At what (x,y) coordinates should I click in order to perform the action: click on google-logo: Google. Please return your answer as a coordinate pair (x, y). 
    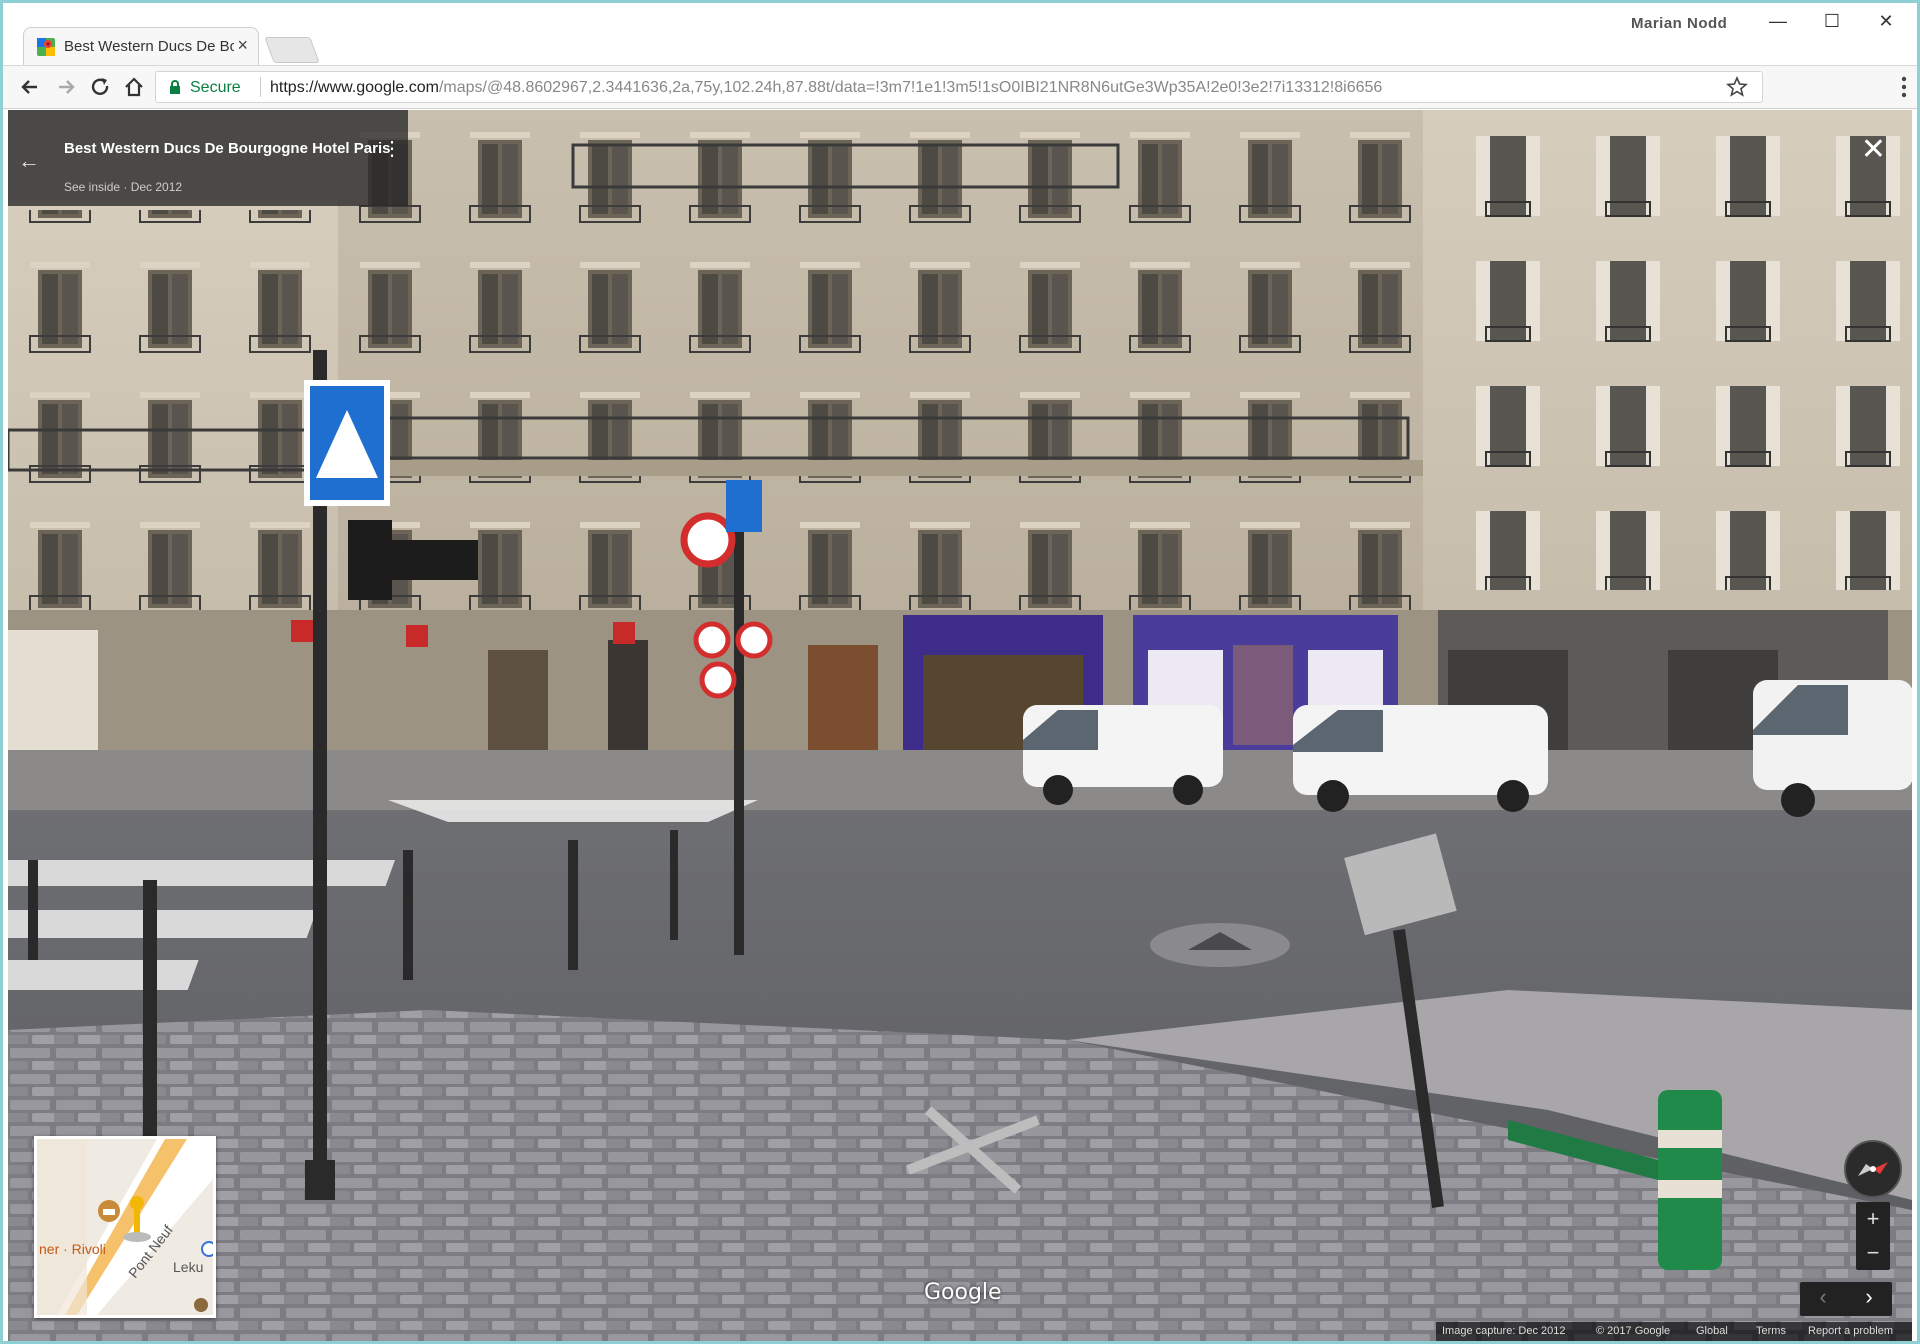
    Looking at the image, I should click on (963, 1292).